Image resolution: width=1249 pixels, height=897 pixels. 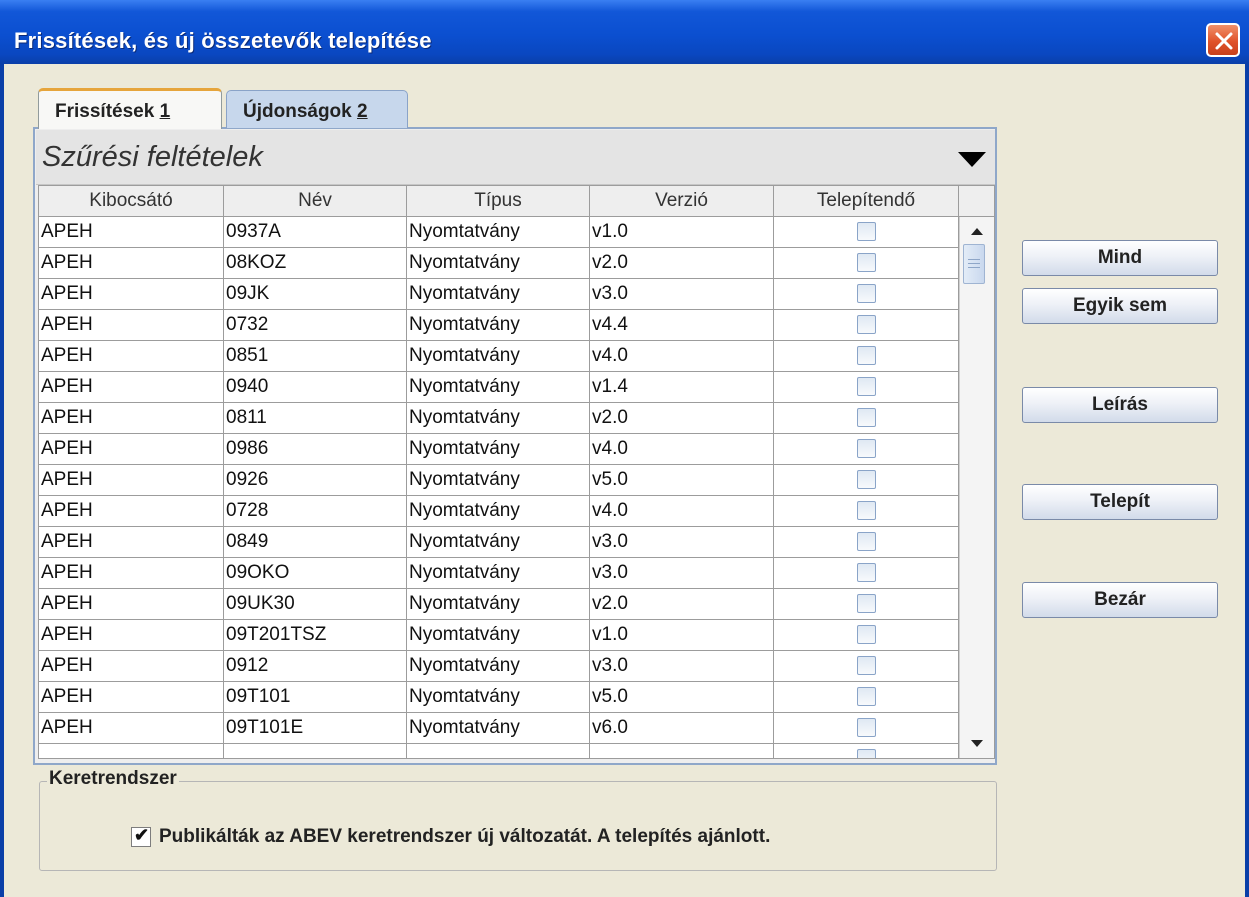 What do you see at coordinates (315, 201) in the screenshot?
I see `column-header-name: Név` at bounding box center [315, 201].